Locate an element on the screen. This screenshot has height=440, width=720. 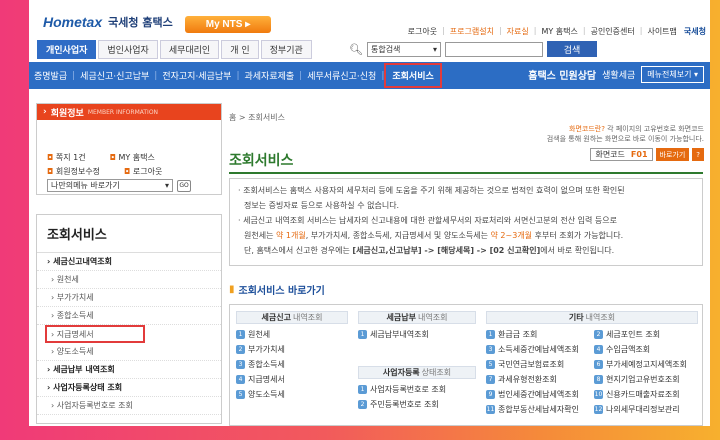
tab-individual-business: 개인사업자 is located at coordinates (67, 49).